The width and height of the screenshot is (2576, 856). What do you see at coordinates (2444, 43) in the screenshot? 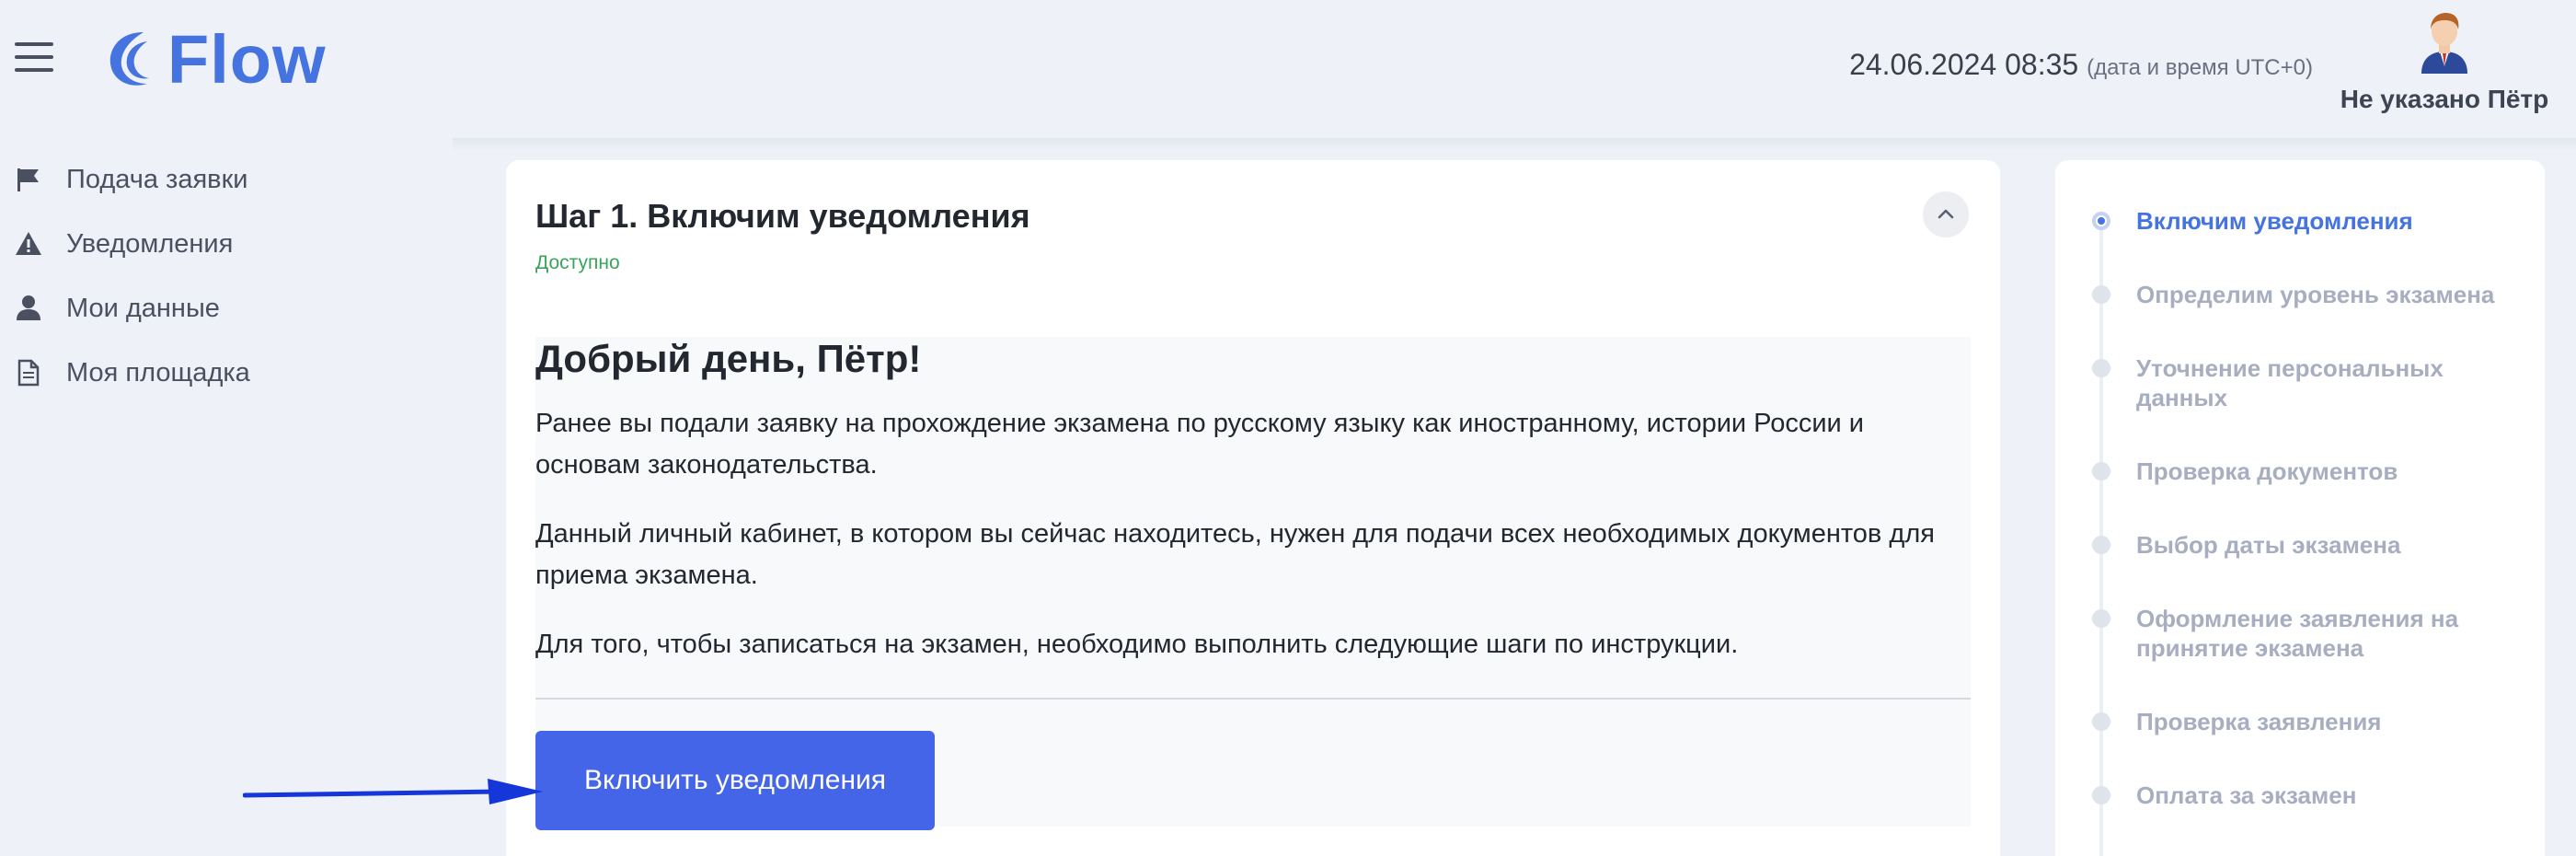
I see `user-avatar-icon` at bounding box center [2444, 43].